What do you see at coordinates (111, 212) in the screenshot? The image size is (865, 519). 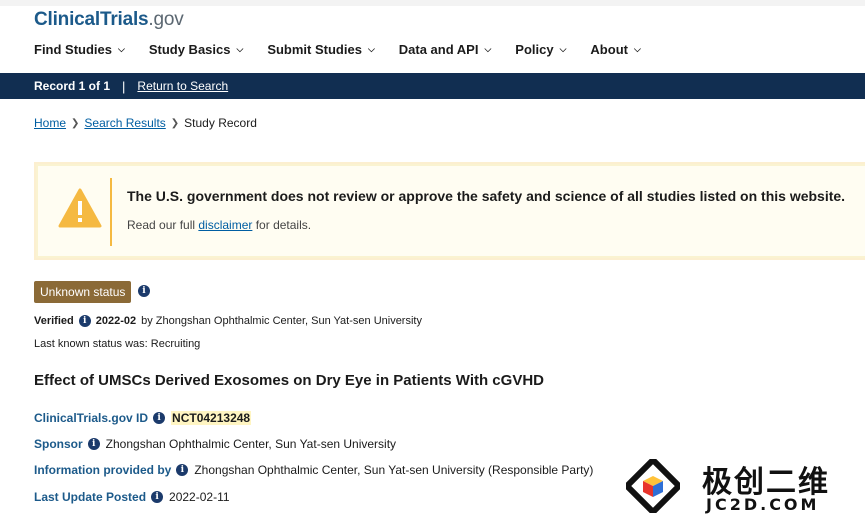 I see `alert-divider` at bounding box center [111, 212].